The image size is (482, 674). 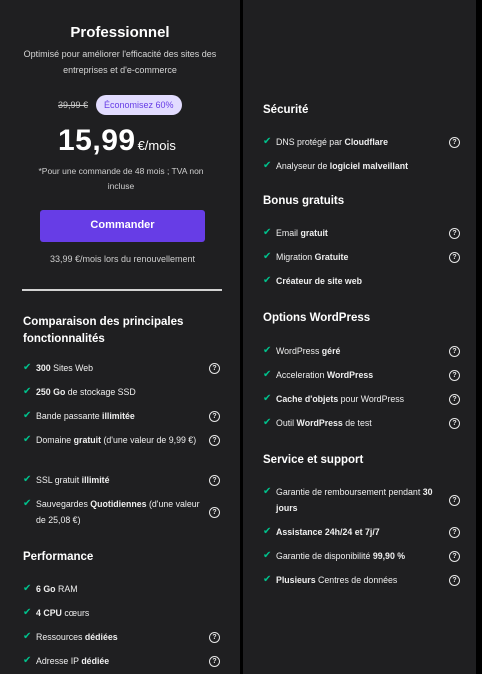 I want to click on feature-bold: gratuit, so click(x=87, y=440).